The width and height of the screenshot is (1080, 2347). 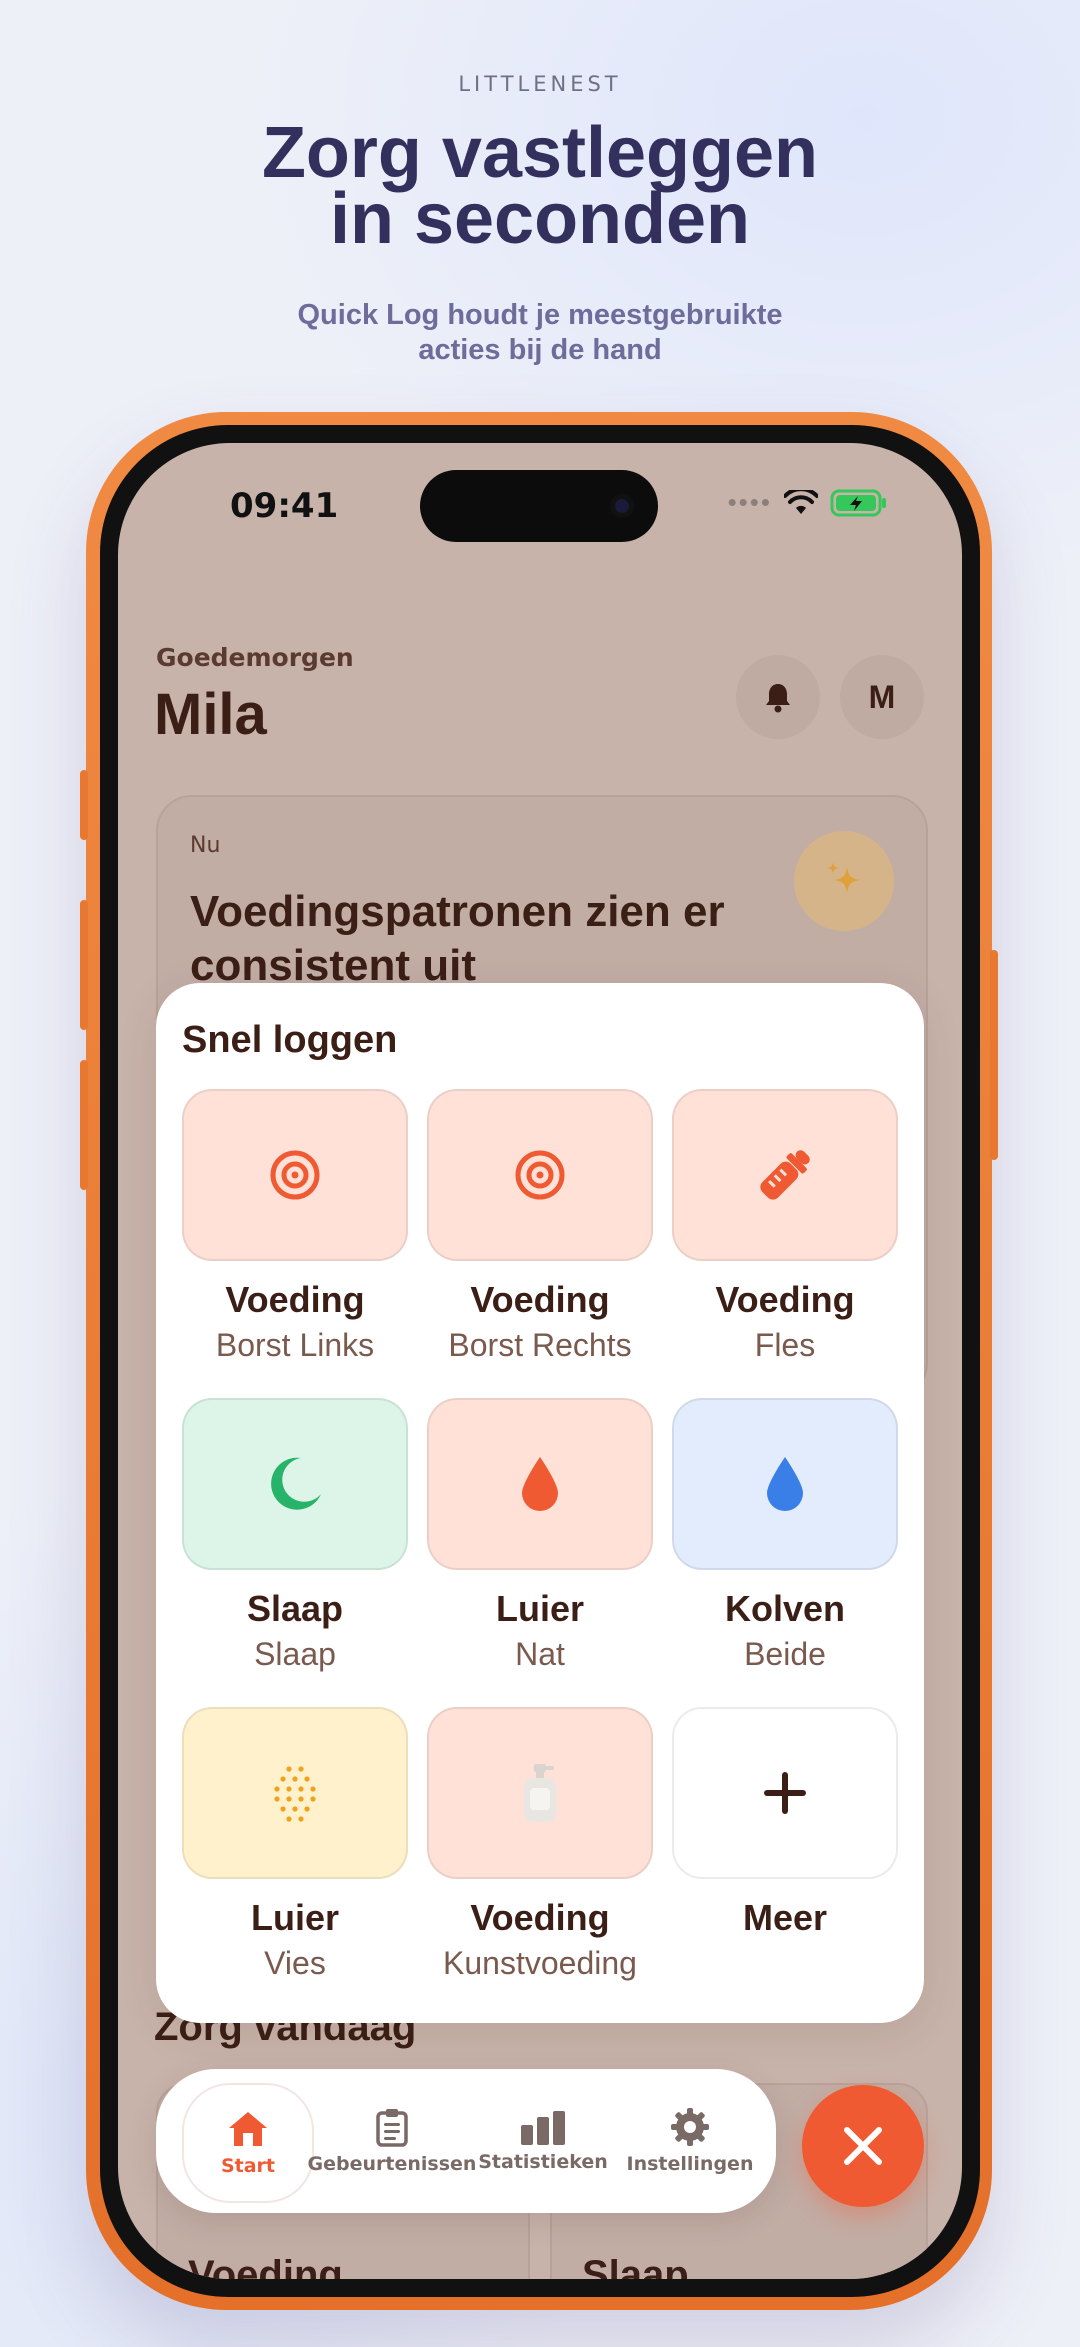 What do you see at coordinates (540, 219) in the screenshot?
I see `headline-line-2: in seconden` at bounding box center [540, 219].